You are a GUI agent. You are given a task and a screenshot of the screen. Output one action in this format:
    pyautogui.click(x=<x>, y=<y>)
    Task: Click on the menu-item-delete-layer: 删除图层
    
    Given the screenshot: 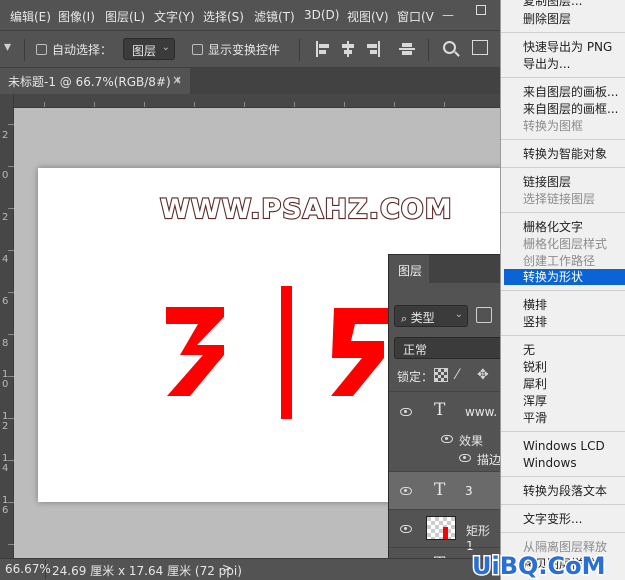 What is the action you would take?
    pyautogui.click(x=564, y=19)
    